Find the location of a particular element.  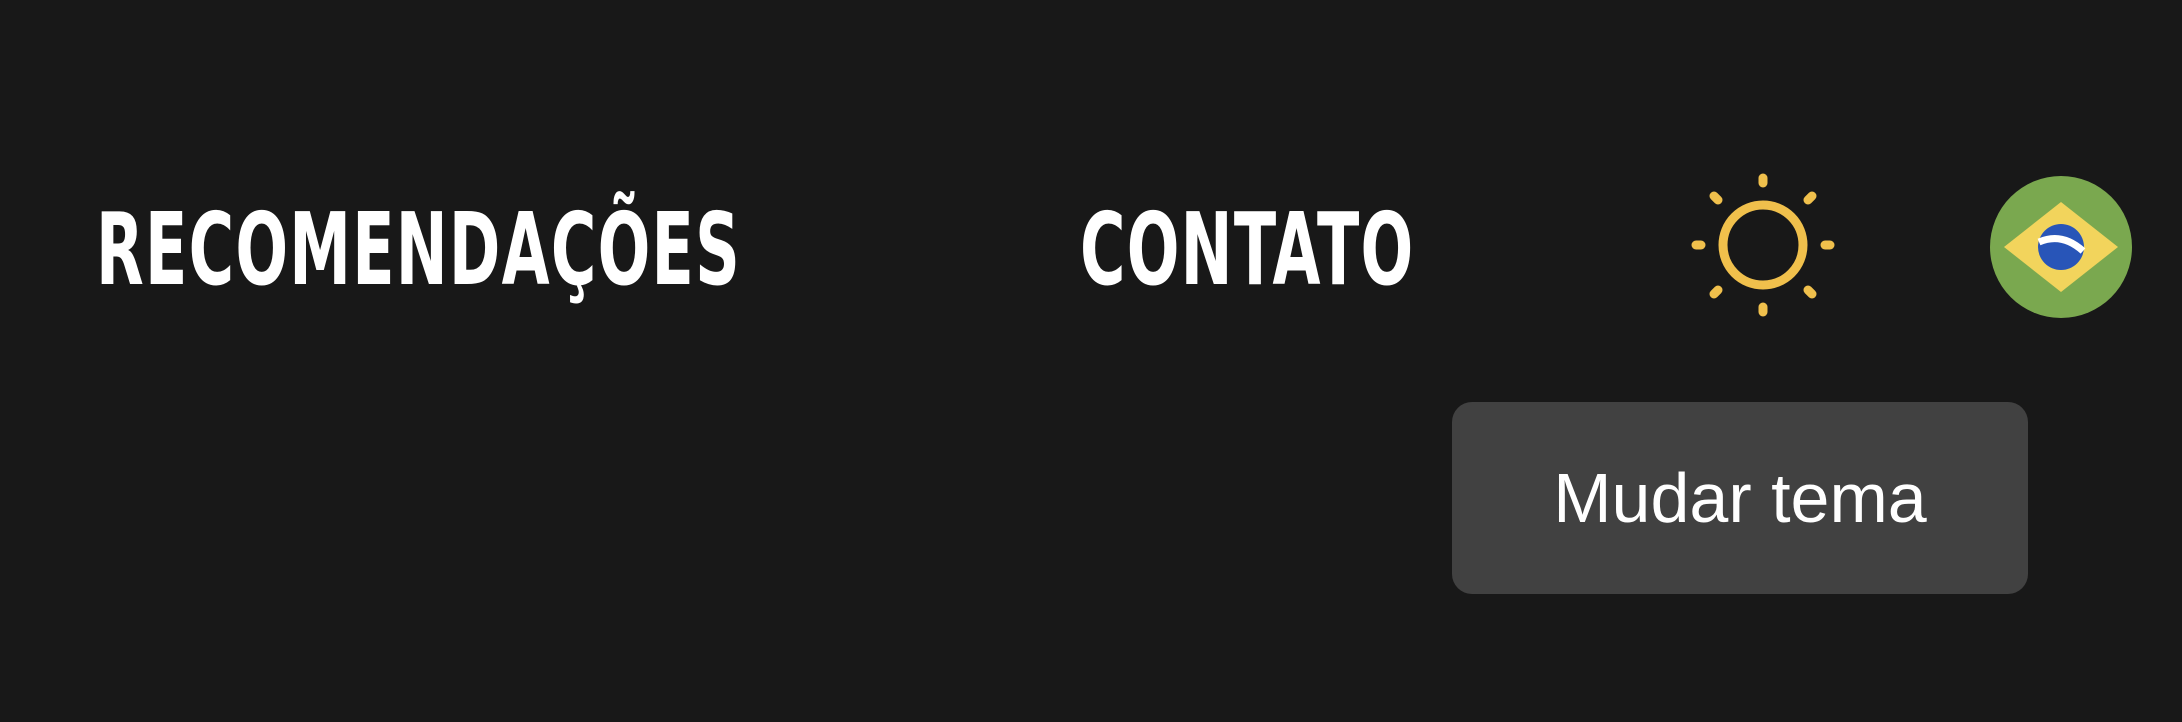

tooltip-text: Mudar tema is located at coordinates (1740, 498).